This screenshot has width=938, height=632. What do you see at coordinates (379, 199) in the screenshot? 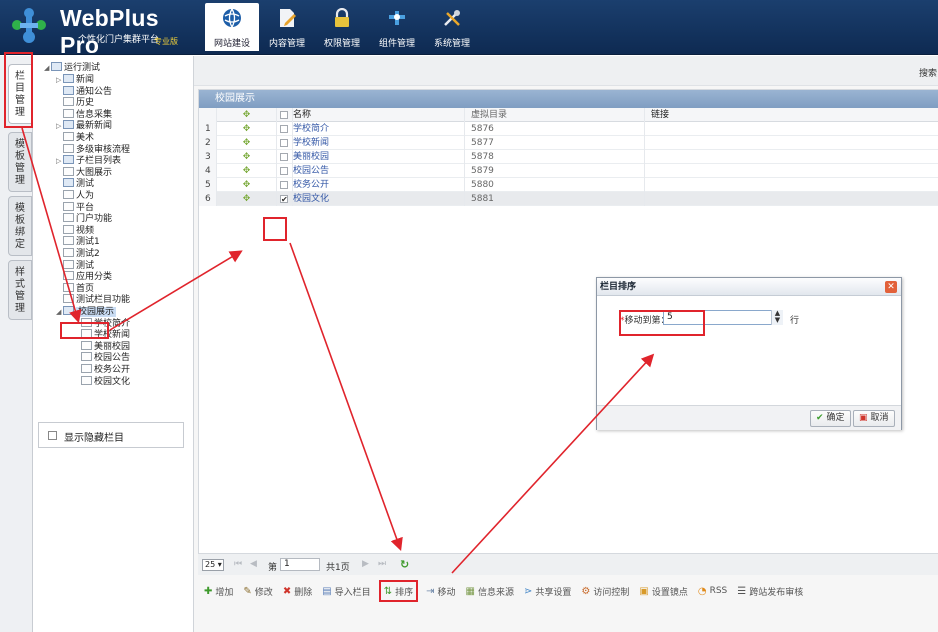
I see `row-name-link: 校园文化` at bounding box center [379, 199].